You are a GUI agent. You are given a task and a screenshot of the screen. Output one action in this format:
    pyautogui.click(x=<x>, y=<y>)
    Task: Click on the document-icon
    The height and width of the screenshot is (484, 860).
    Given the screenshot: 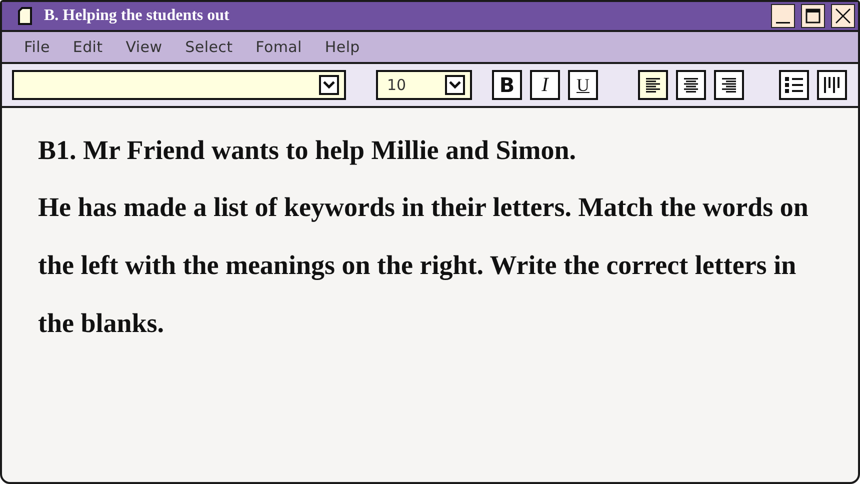 What is the action you would take?
    pyautogui.click(x=25, y=16)
    